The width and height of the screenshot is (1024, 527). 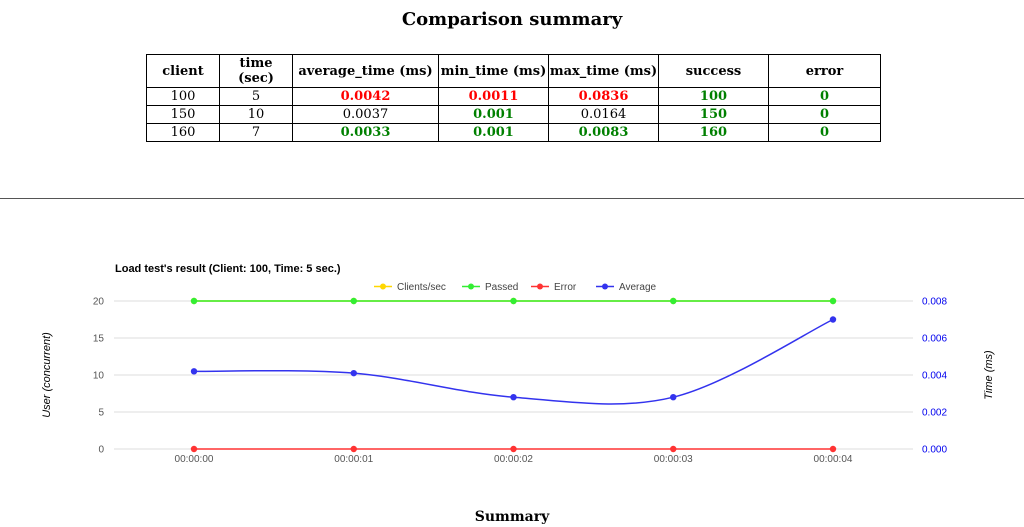 What do you see at coordinates (194, 459) in the screenshot?
I see `x-tick-label: 00:00:00` at bounding box center [194, 459].